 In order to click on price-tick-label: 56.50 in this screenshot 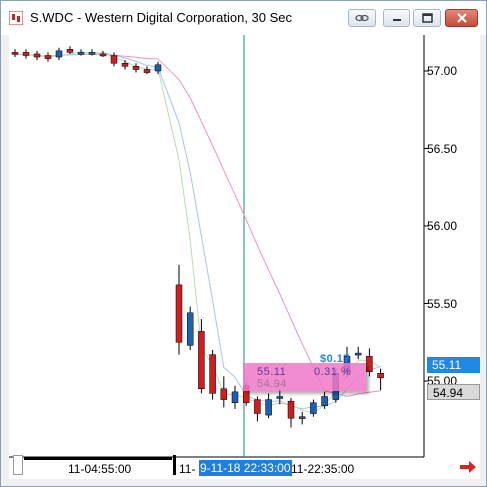, I will do `click(442, 149)`.